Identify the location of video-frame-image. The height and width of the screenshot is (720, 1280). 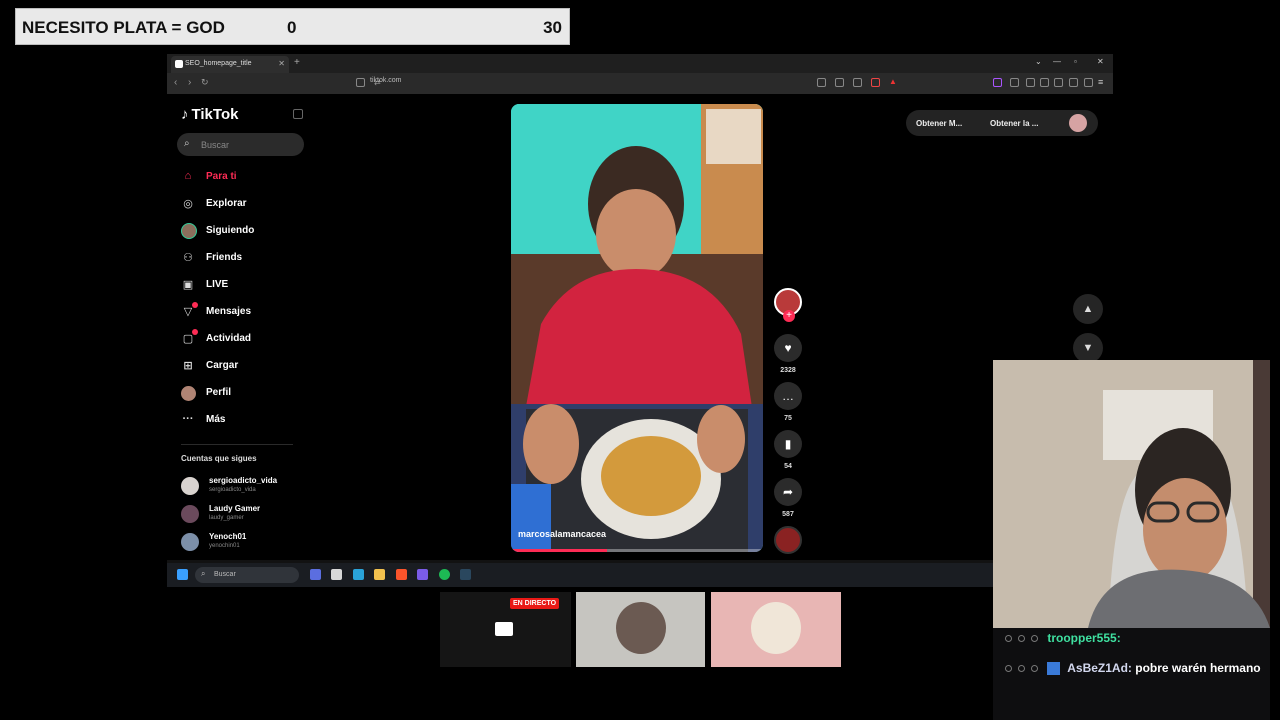
(637, 328).